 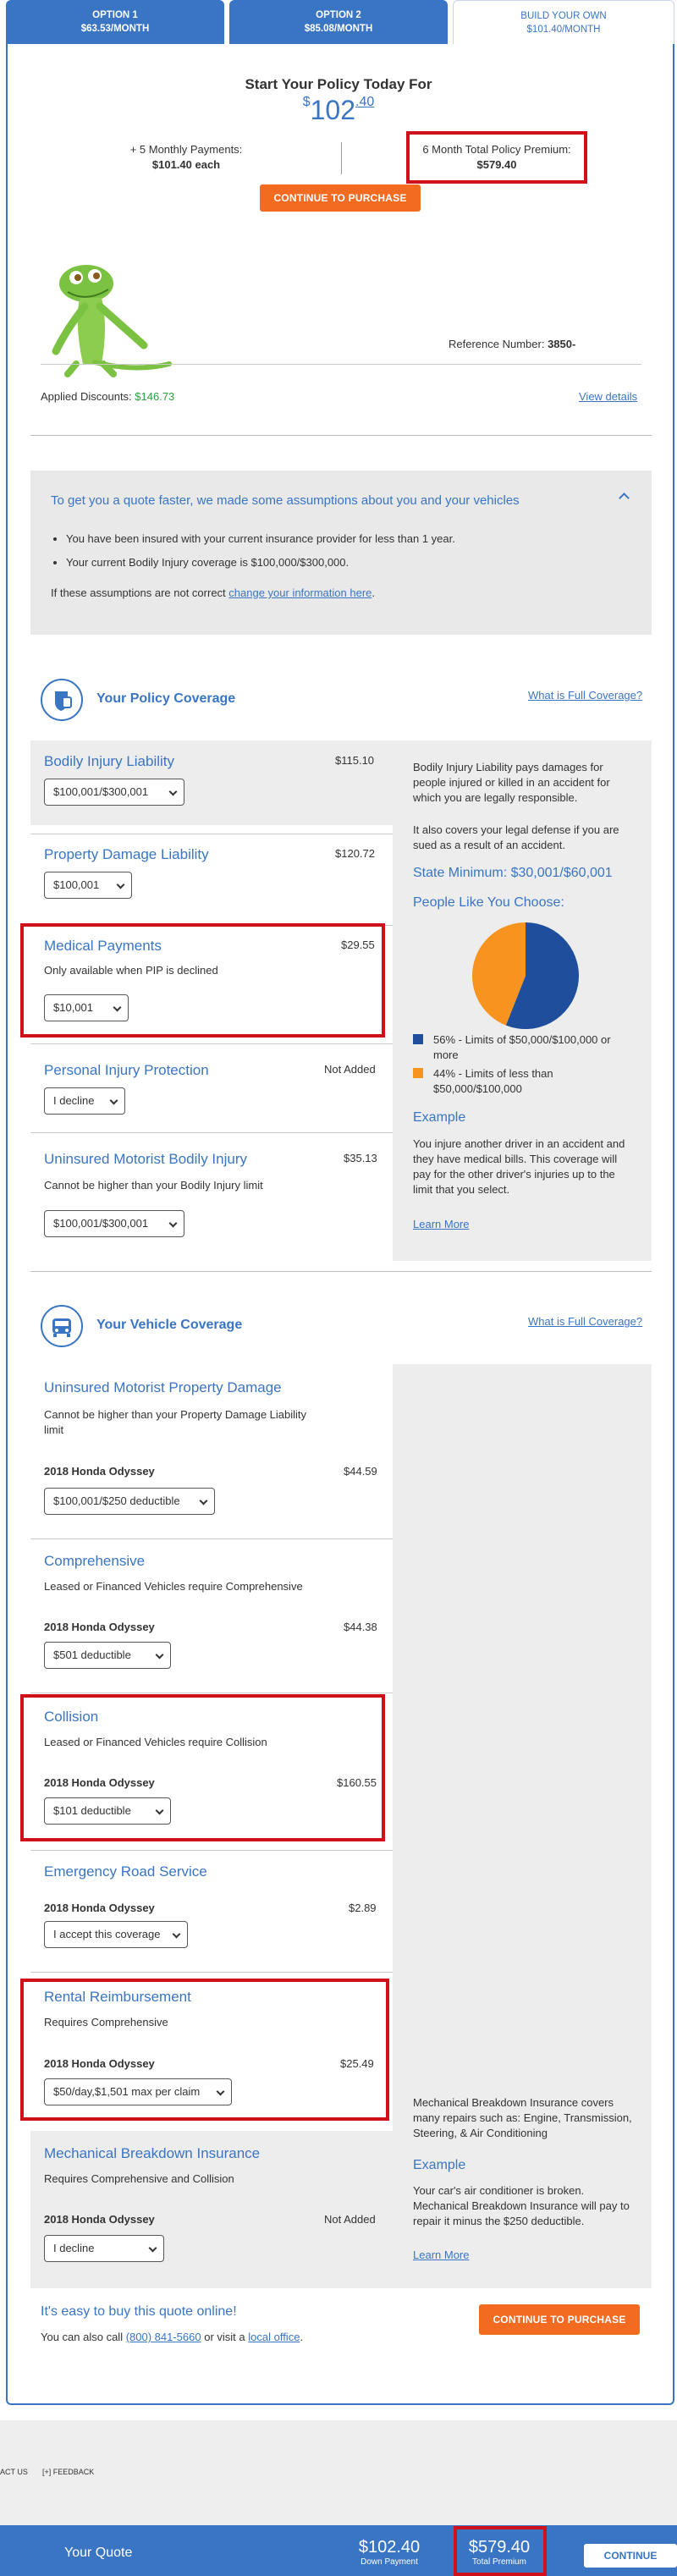 What do you see at coordinates (302, 2337) in the screenshot?
I see `contact-suffix: .` at bounding box center [302, 2337].